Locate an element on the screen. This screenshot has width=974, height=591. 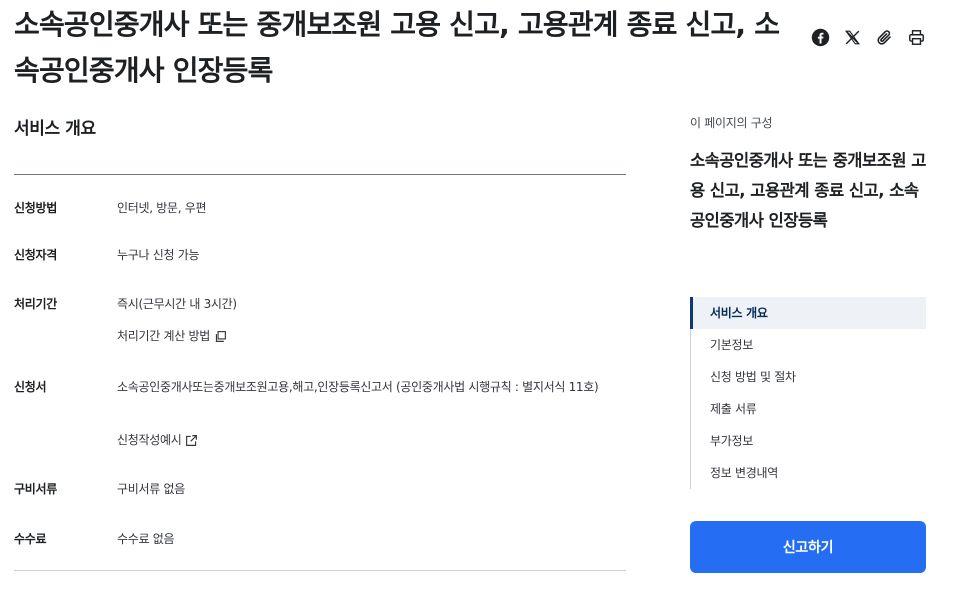
x-icon is located at coordinates (852, 37).